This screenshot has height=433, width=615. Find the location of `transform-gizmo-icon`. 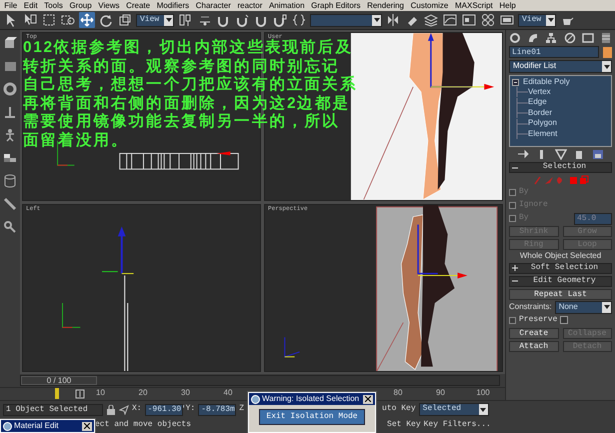

transform-gizmo-icon is located at coordinates (118, 250).